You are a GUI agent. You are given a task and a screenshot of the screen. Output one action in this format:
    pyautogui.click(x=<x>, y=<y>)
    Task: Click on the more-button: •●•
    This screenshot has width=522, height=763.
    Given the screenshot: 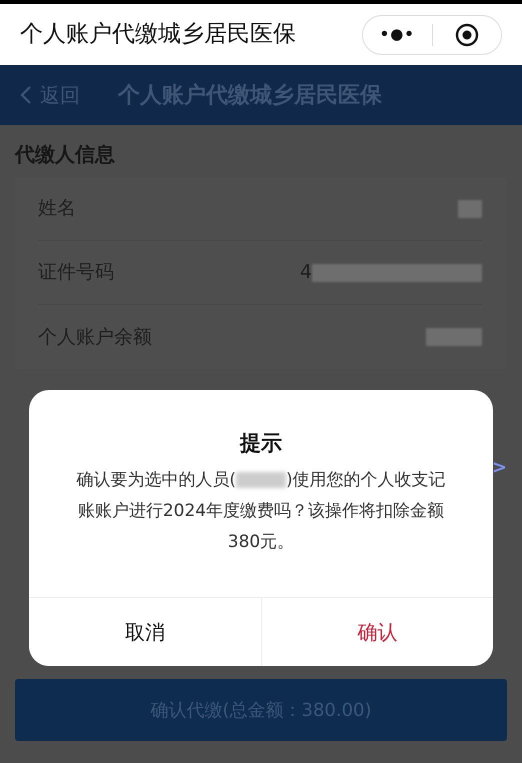 What is the action you would take?
    pyautogui.click(x=397, y=34)
    